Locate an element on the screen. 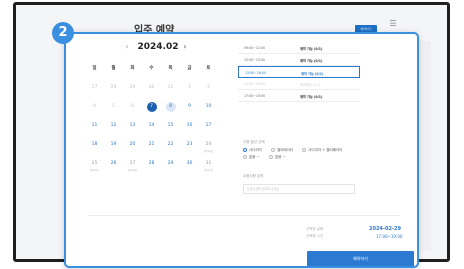 Image resolution: width=464 pixels, height=269 pixels. calendar-week: 27 28 29 30 31 1 2 is located at coordinates (151, 92).